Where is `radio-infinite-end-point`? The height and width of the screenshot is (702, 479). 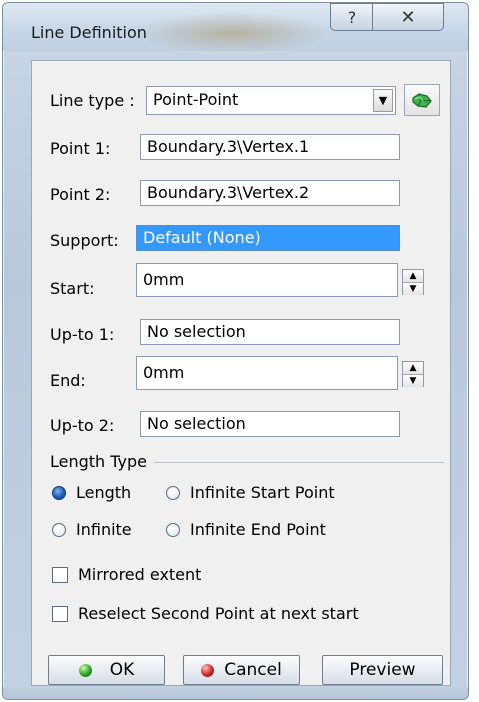 radio-infinite-end-point is located at coordinates (173, 530).